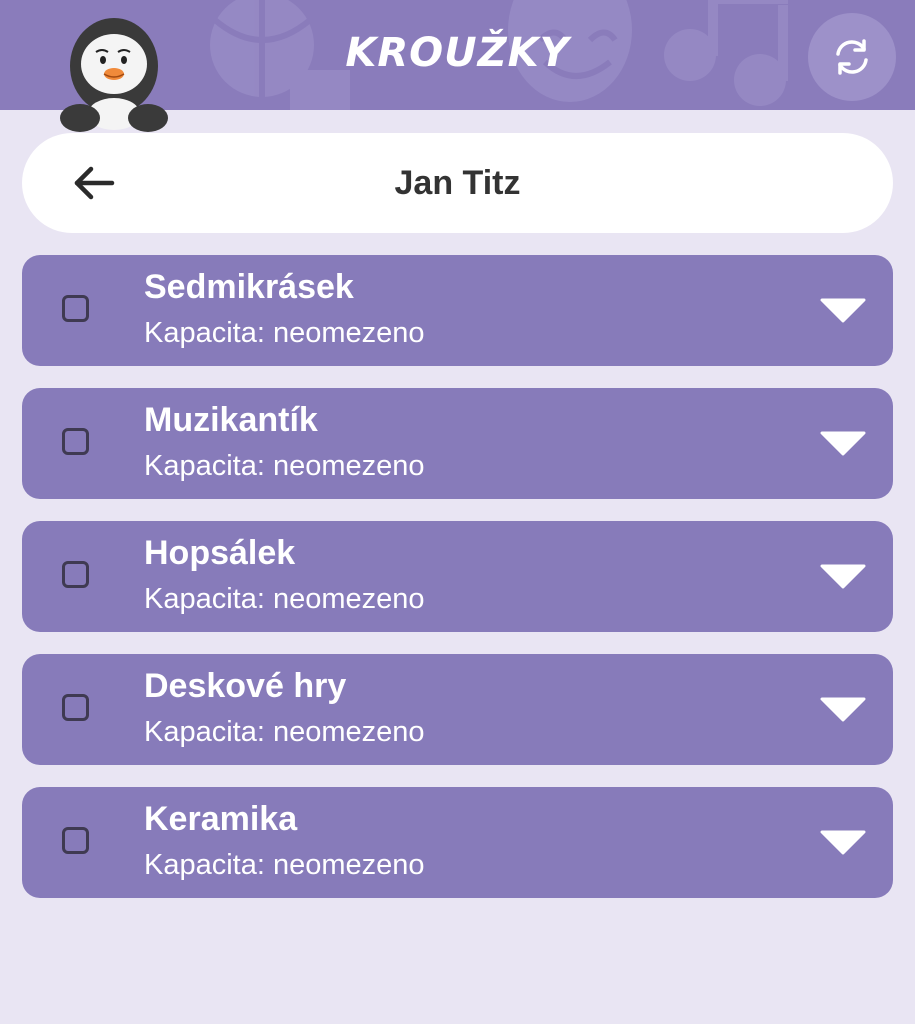 The width and height of the screenshot is (915, 1024). I want to click on club-name: Muzikantík, so click(231, 420).